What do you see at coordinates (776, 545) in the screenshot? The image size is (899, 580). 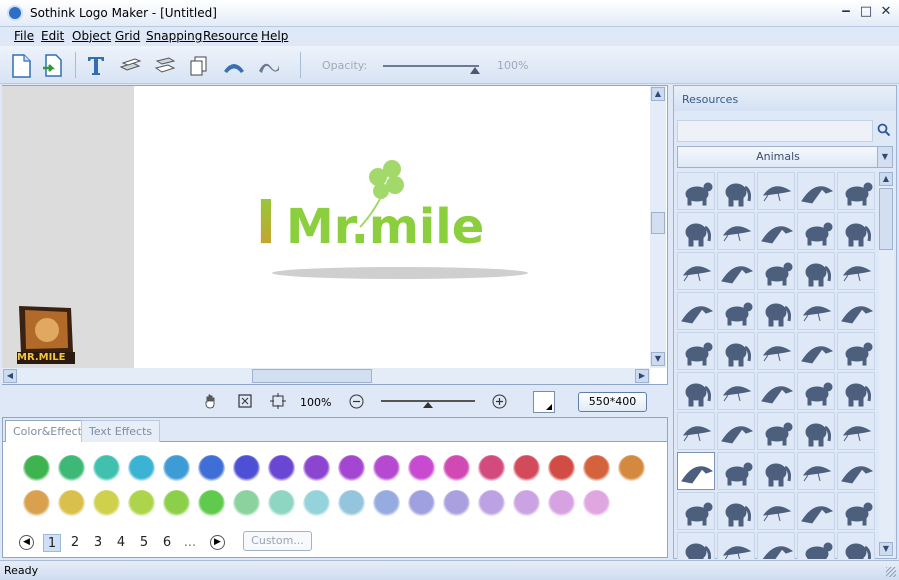 I see `resource-item-antelope` at bounding box center [776, 545].